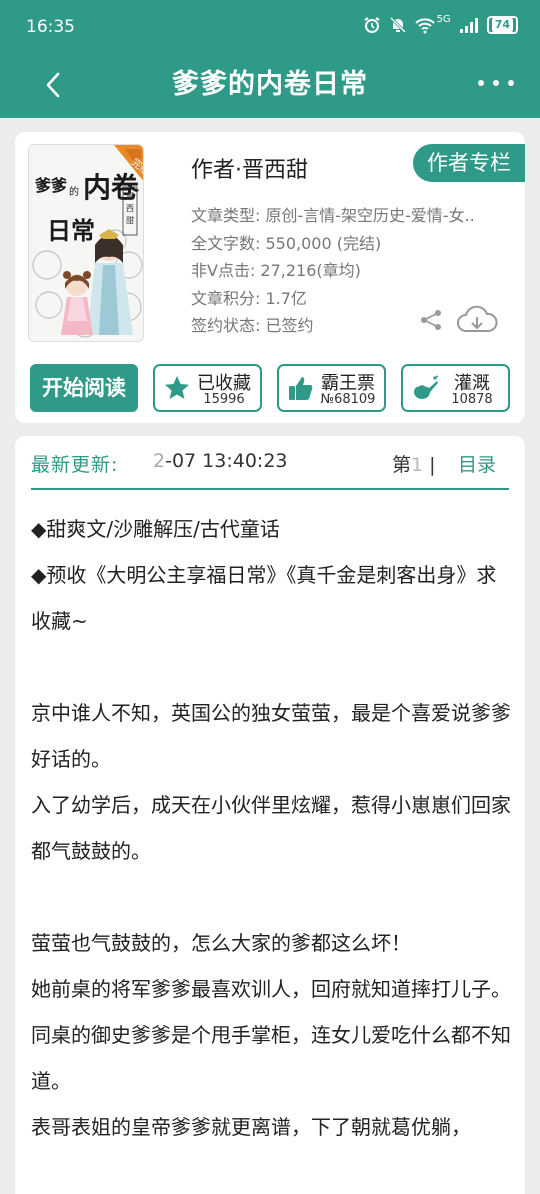  Describe the element at coordinates (397, 25) in the screenshot. I see `mute-bell-icon` at that location.